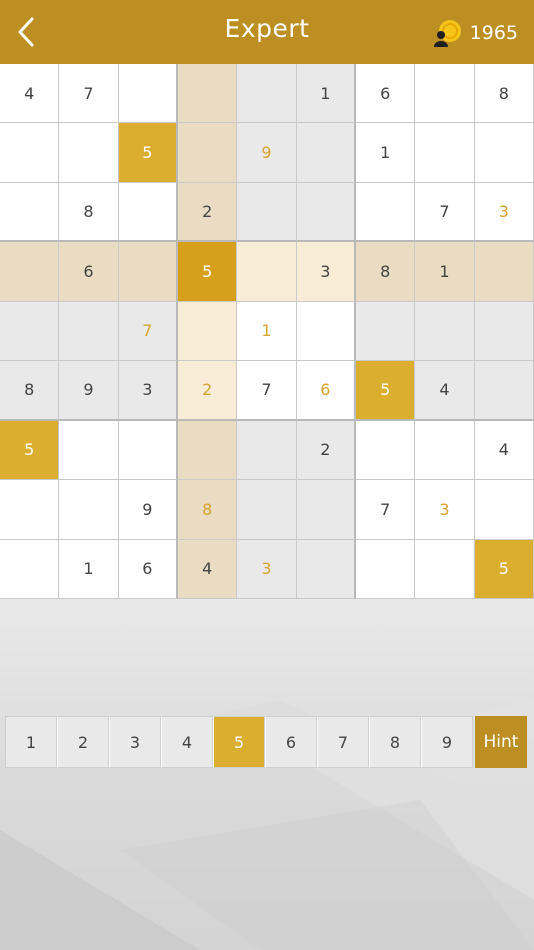 This screenshot has width=534, height=950. I want to click on board-cell-r1-c4, so click(207, 94).